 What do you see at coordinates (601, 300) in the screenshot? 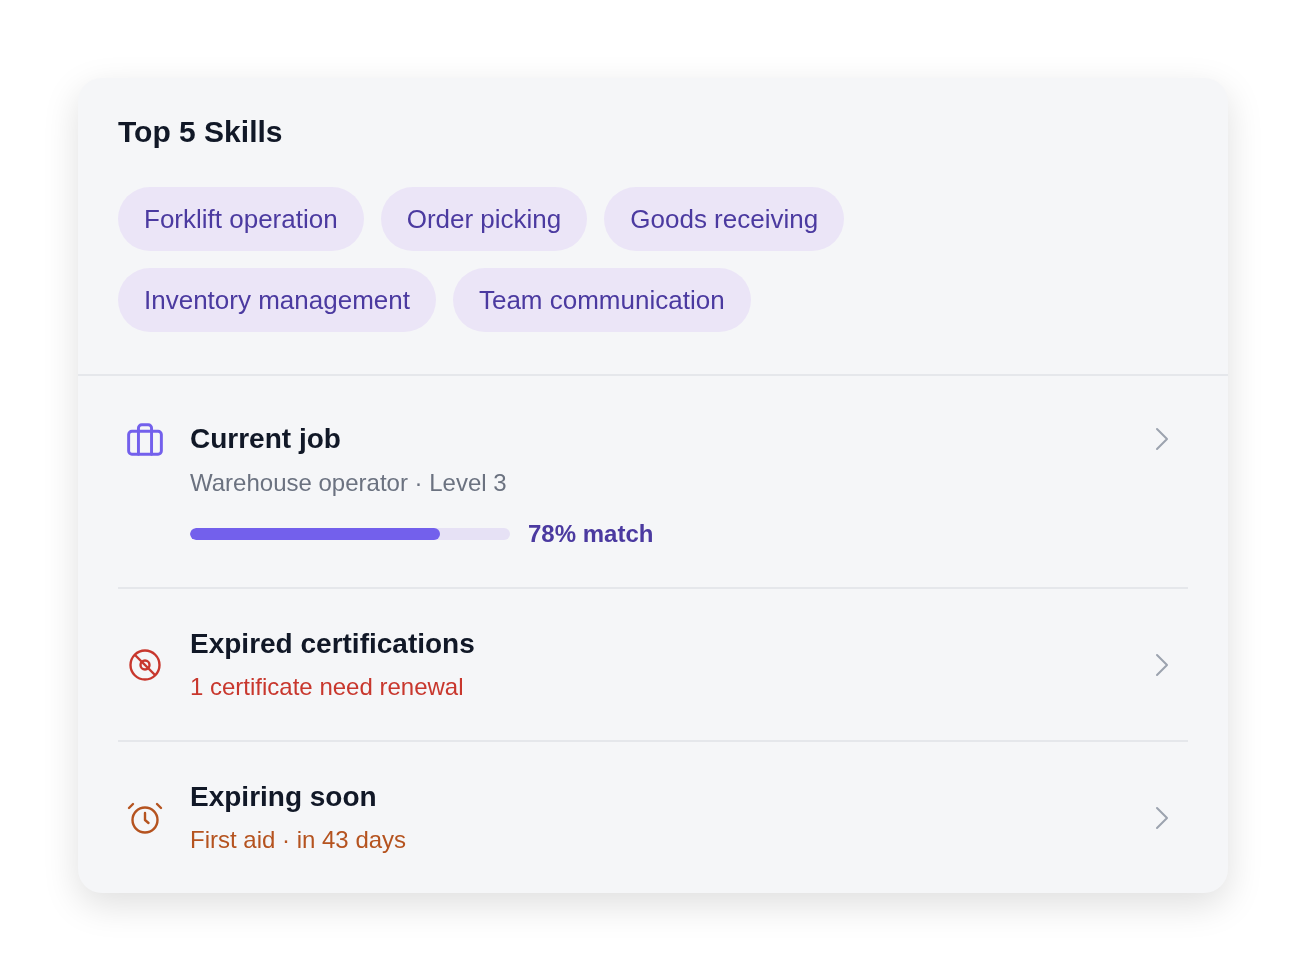
I see `skill-chip: Team communication` at bounding box center [601, 300].